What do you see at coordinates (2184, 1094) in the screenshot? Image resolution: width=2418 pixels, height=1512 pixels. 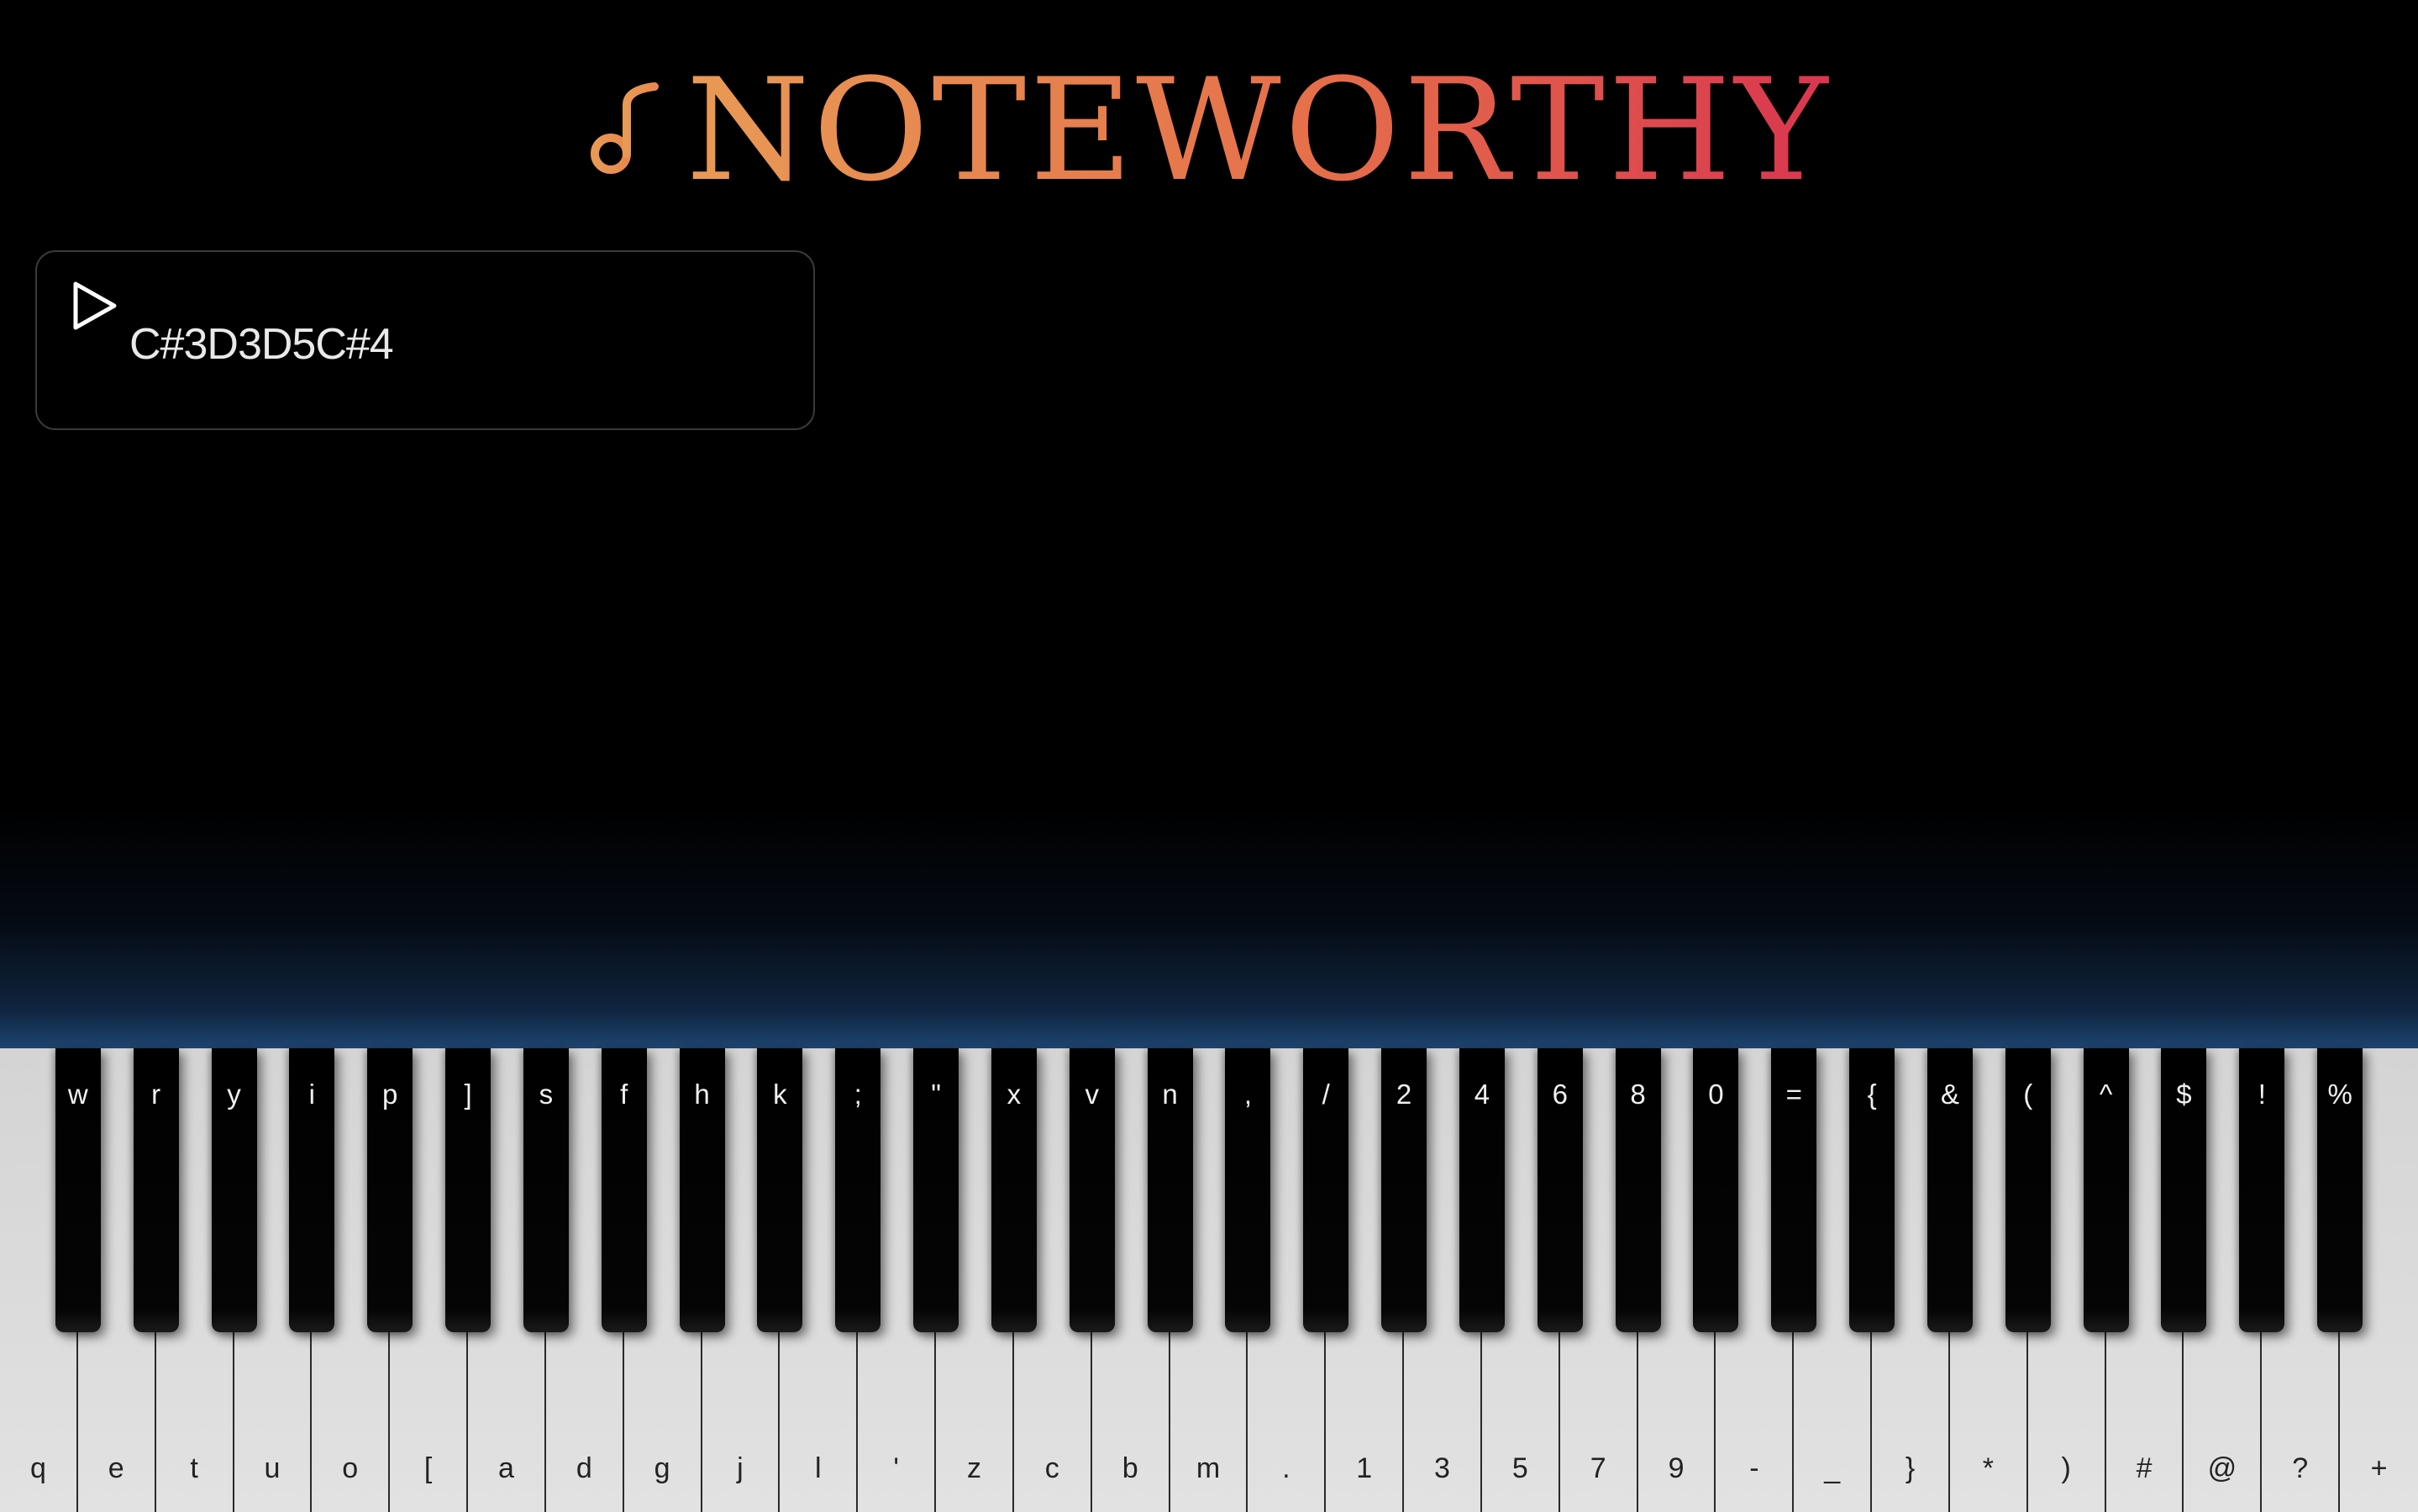 I see `key-label: $` at bounding box center [2184, 1094].